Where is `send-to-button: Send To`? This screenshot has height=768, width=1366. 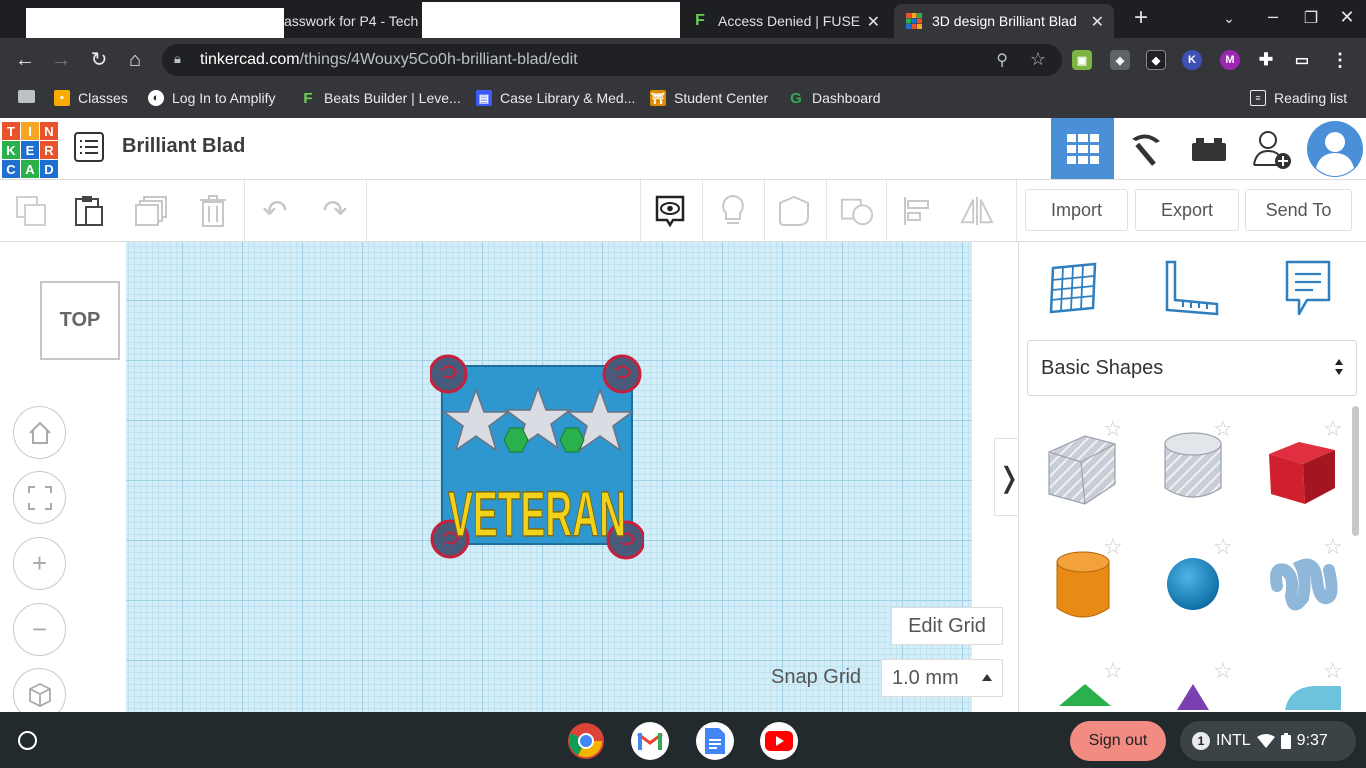 send-to-button: Send To is located at coordinates (1298, 210).